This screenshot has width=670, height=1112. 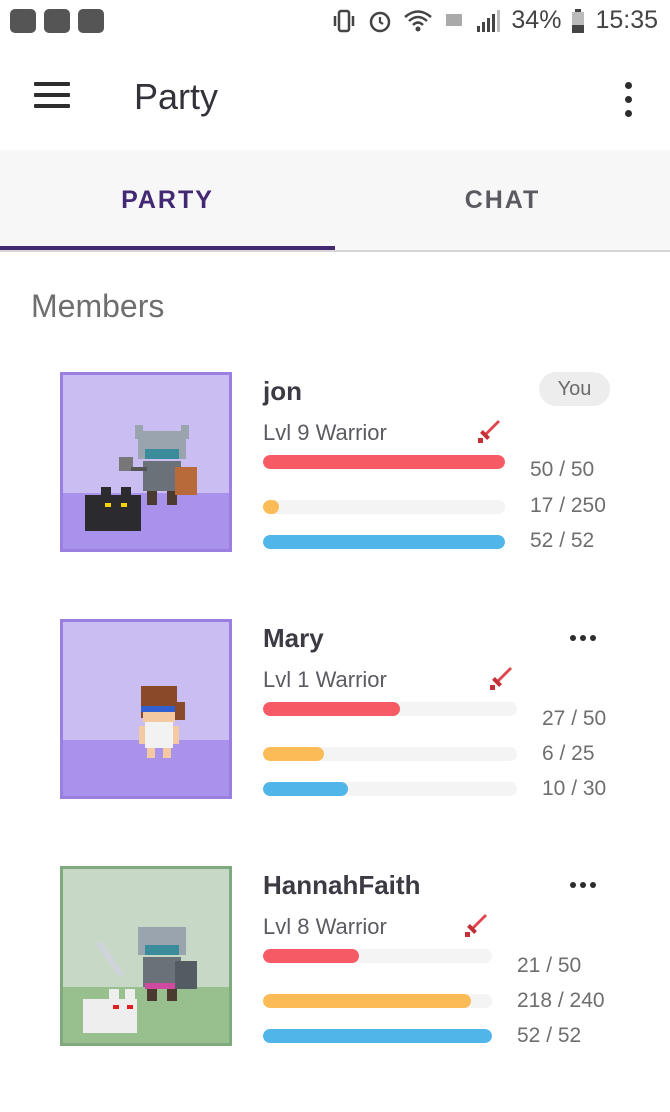 What do you see at coordinates (418, 20) in the screenshot?
I see `wifi-icon` at bounding box center [418, 20].